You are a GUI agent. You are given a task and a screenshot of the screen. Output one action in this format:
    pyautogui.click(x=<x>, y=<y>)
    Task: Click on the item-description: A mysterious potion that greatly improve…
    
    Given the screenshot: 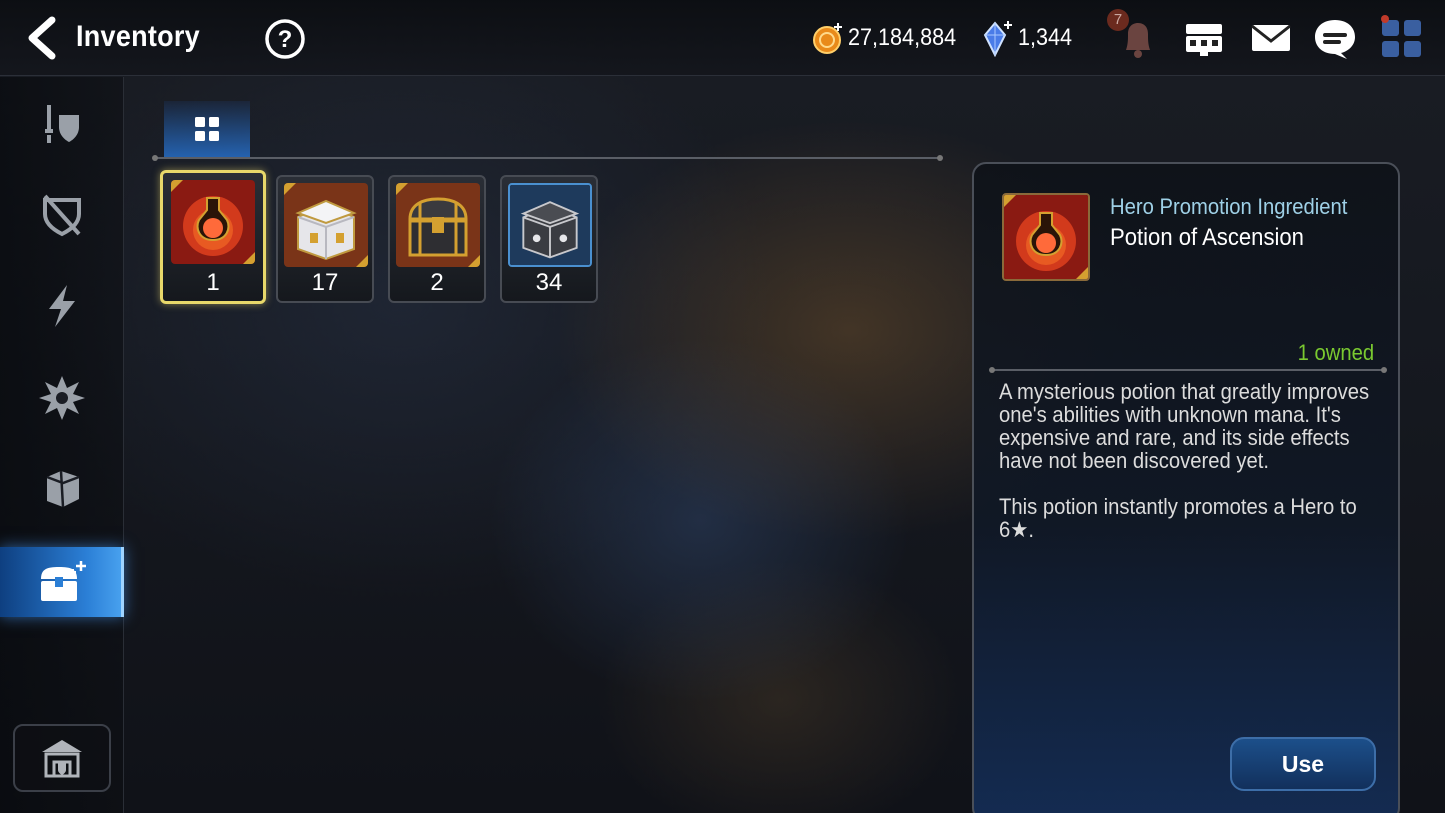 What is the action you would take?
    pyautogui.click(x=1187, y=472)
    